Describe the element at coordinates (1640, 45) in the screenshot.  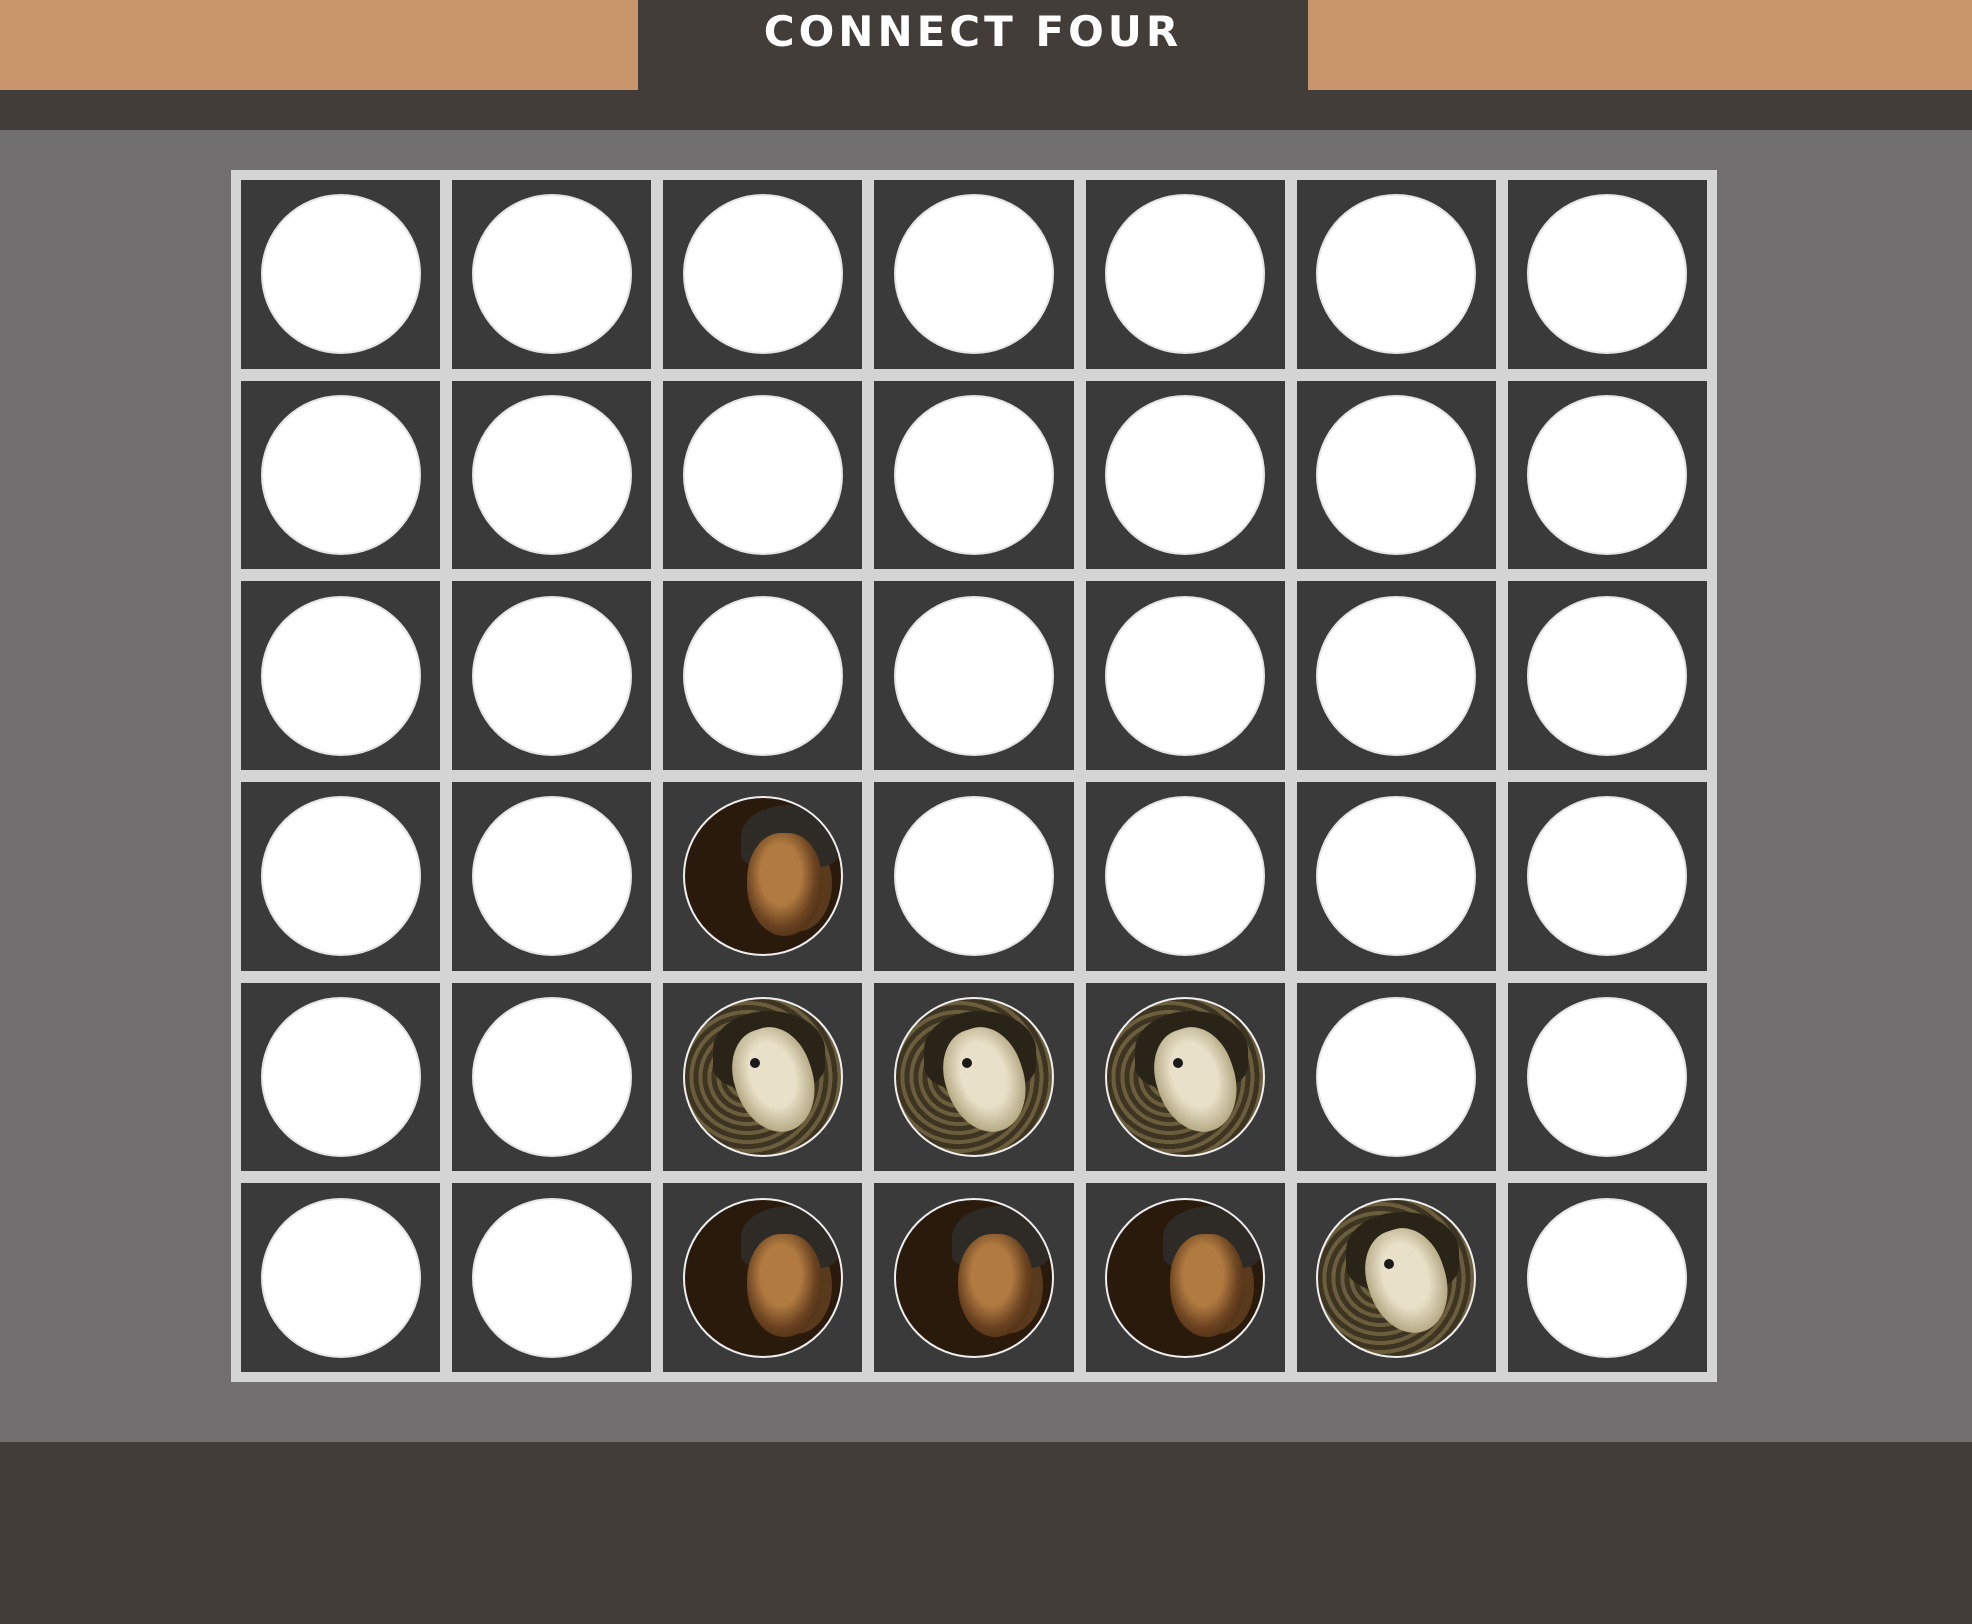
I see `header-band-right` at that location.